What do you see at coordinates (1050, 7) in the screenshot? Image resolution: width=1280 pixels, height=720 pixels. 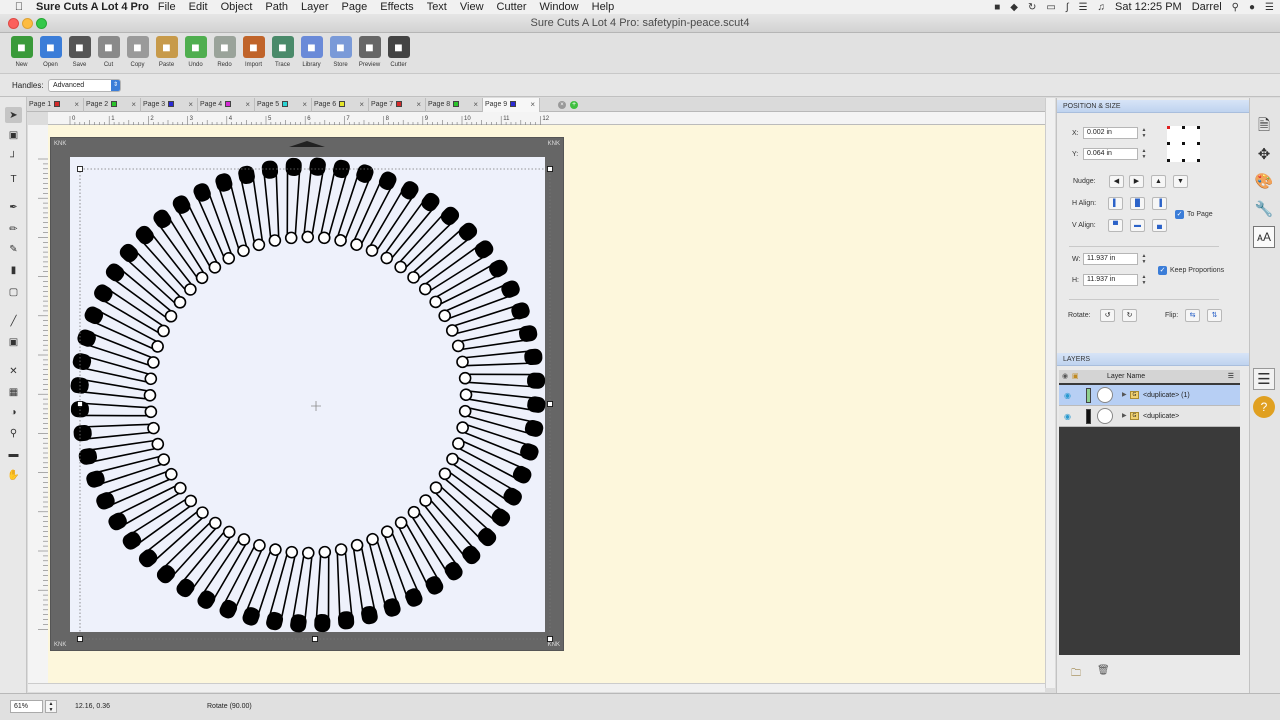 I see `battery-icon: ▭` at bounding box center [1050, 7].